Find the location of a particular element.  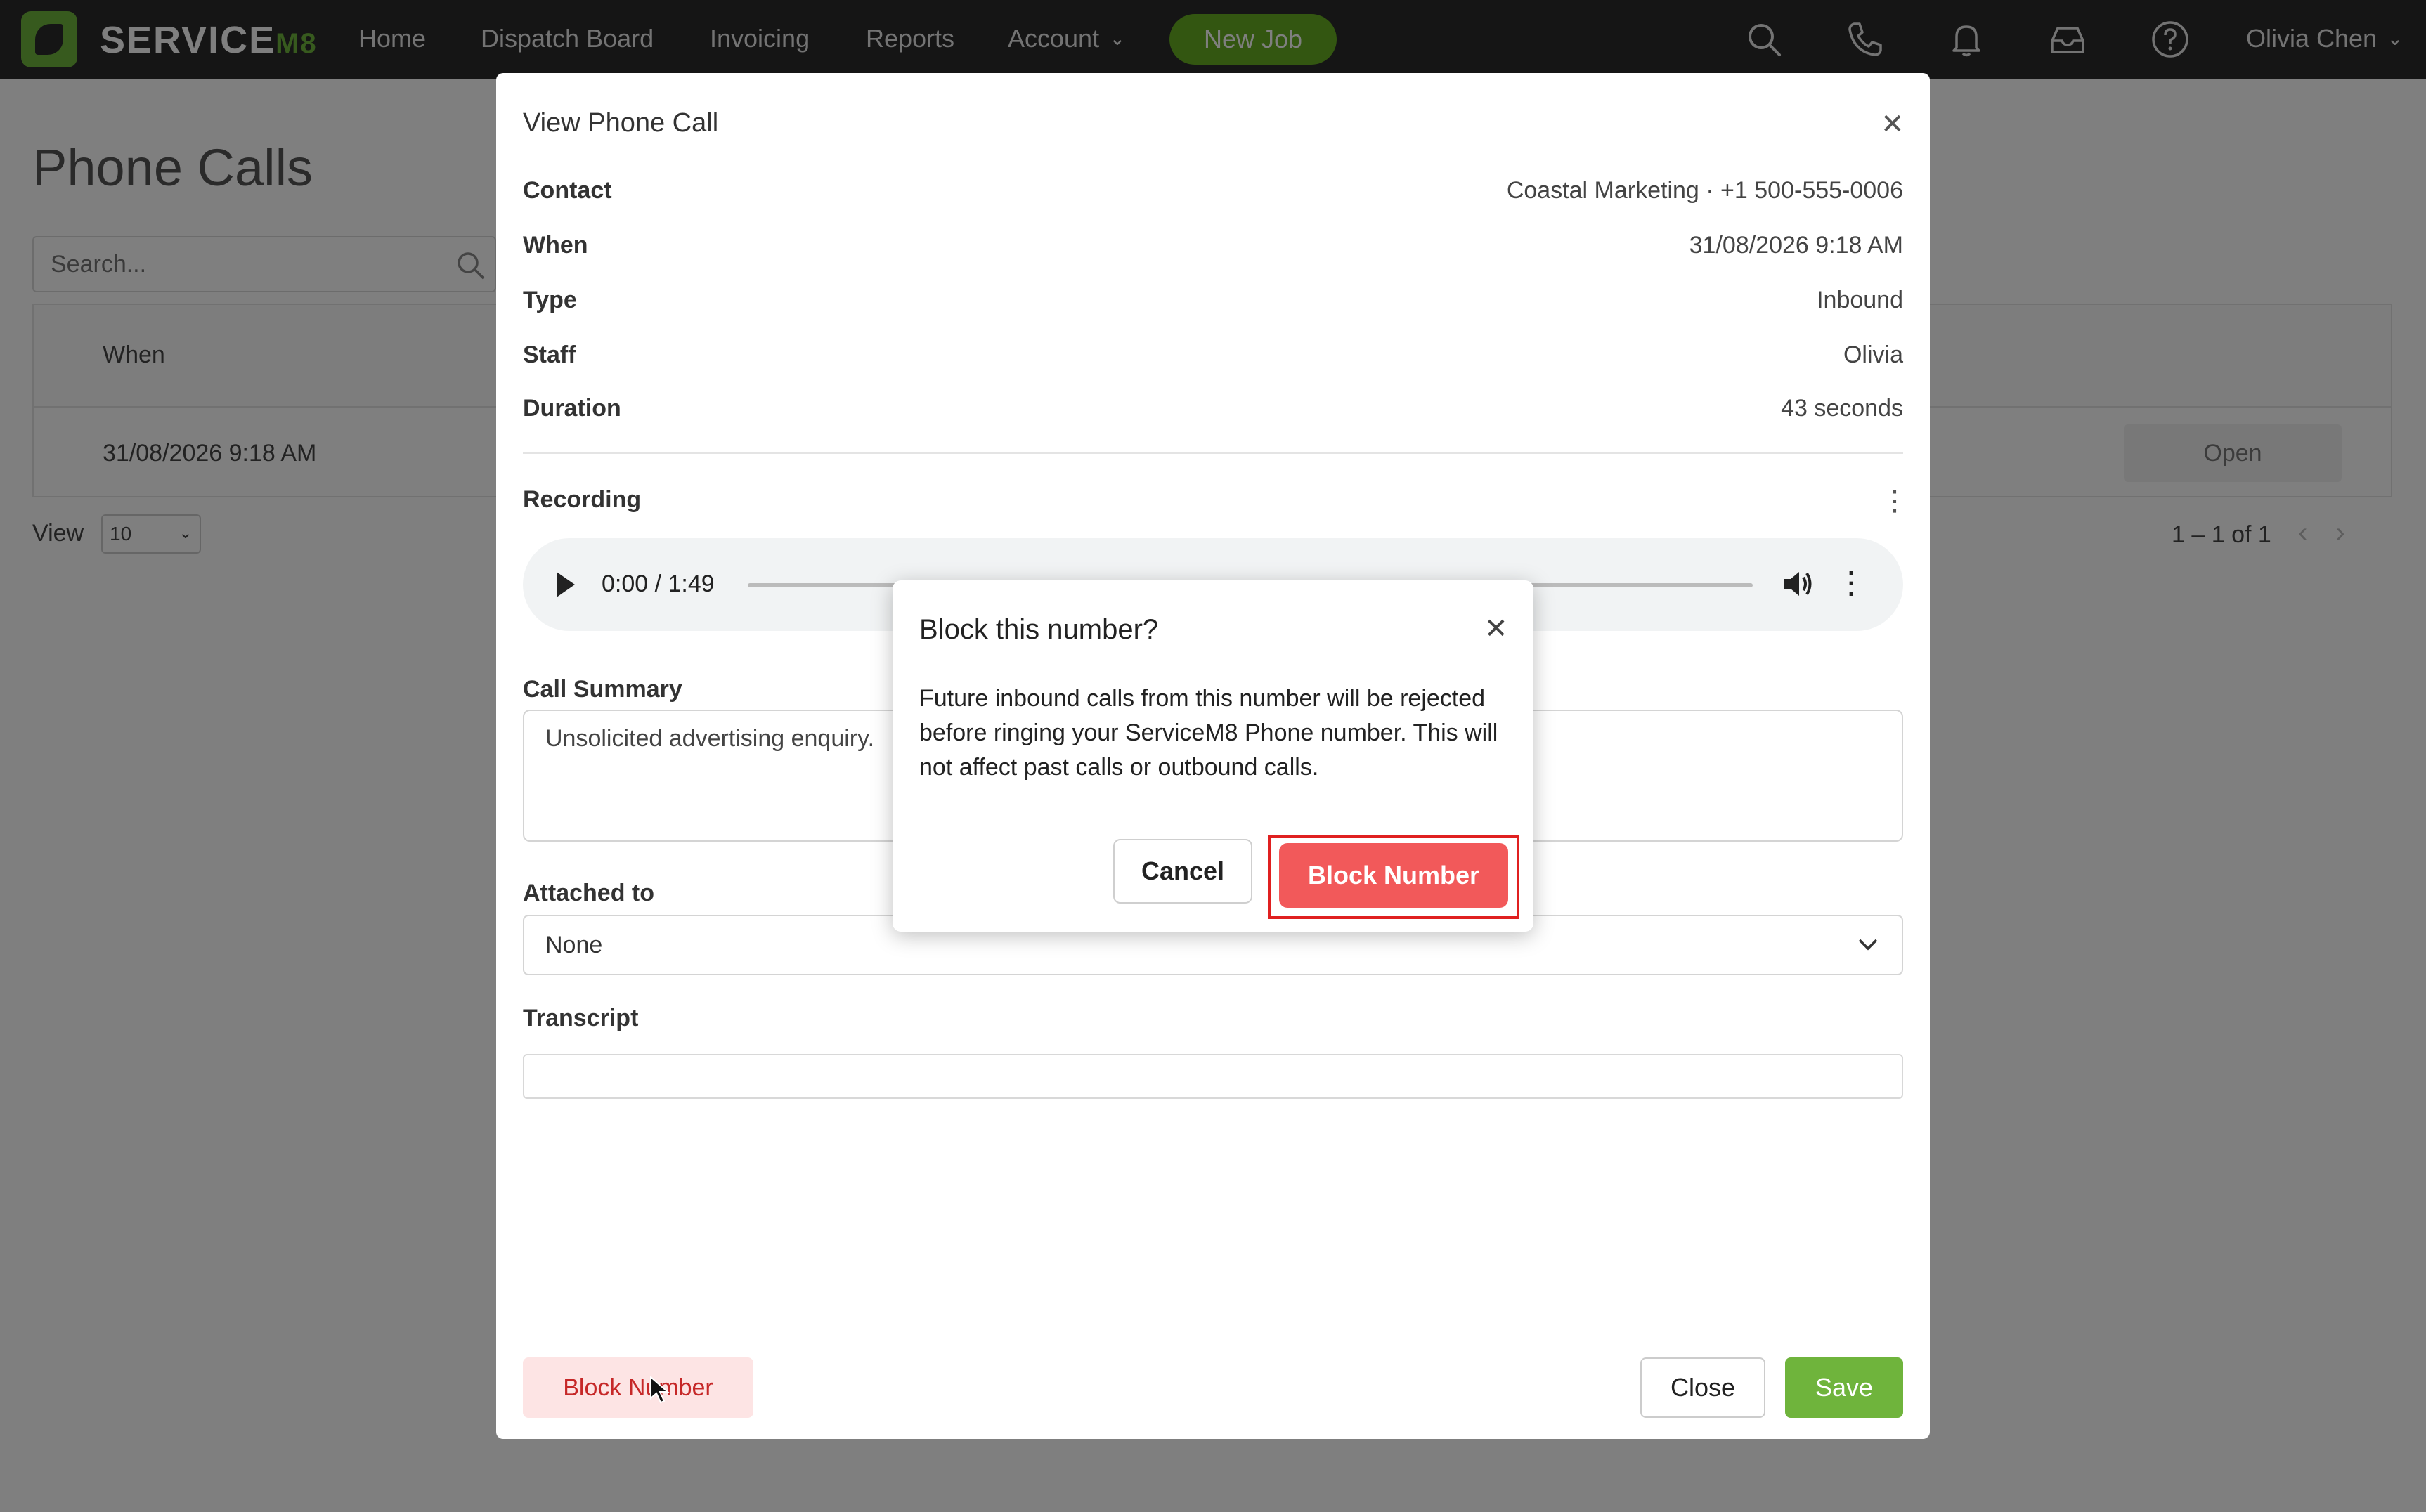

save-button: Save is located at coordinates (1844, 1387).